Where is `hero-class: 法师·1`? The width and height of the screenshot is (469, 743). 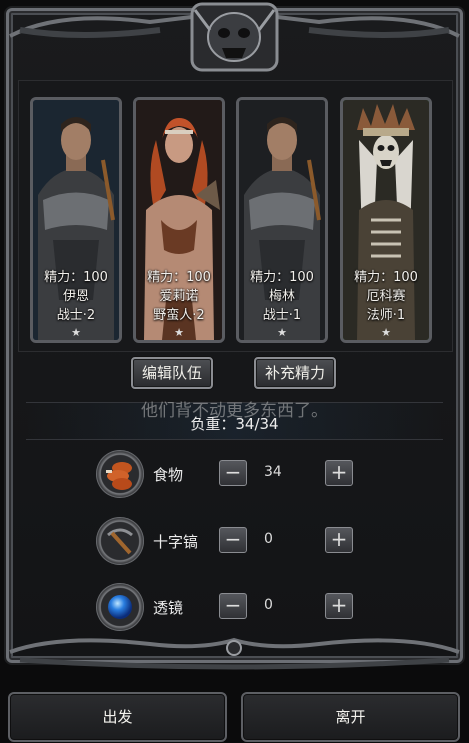
hero-class: 法师·1 is located at coordinates (386, 315).